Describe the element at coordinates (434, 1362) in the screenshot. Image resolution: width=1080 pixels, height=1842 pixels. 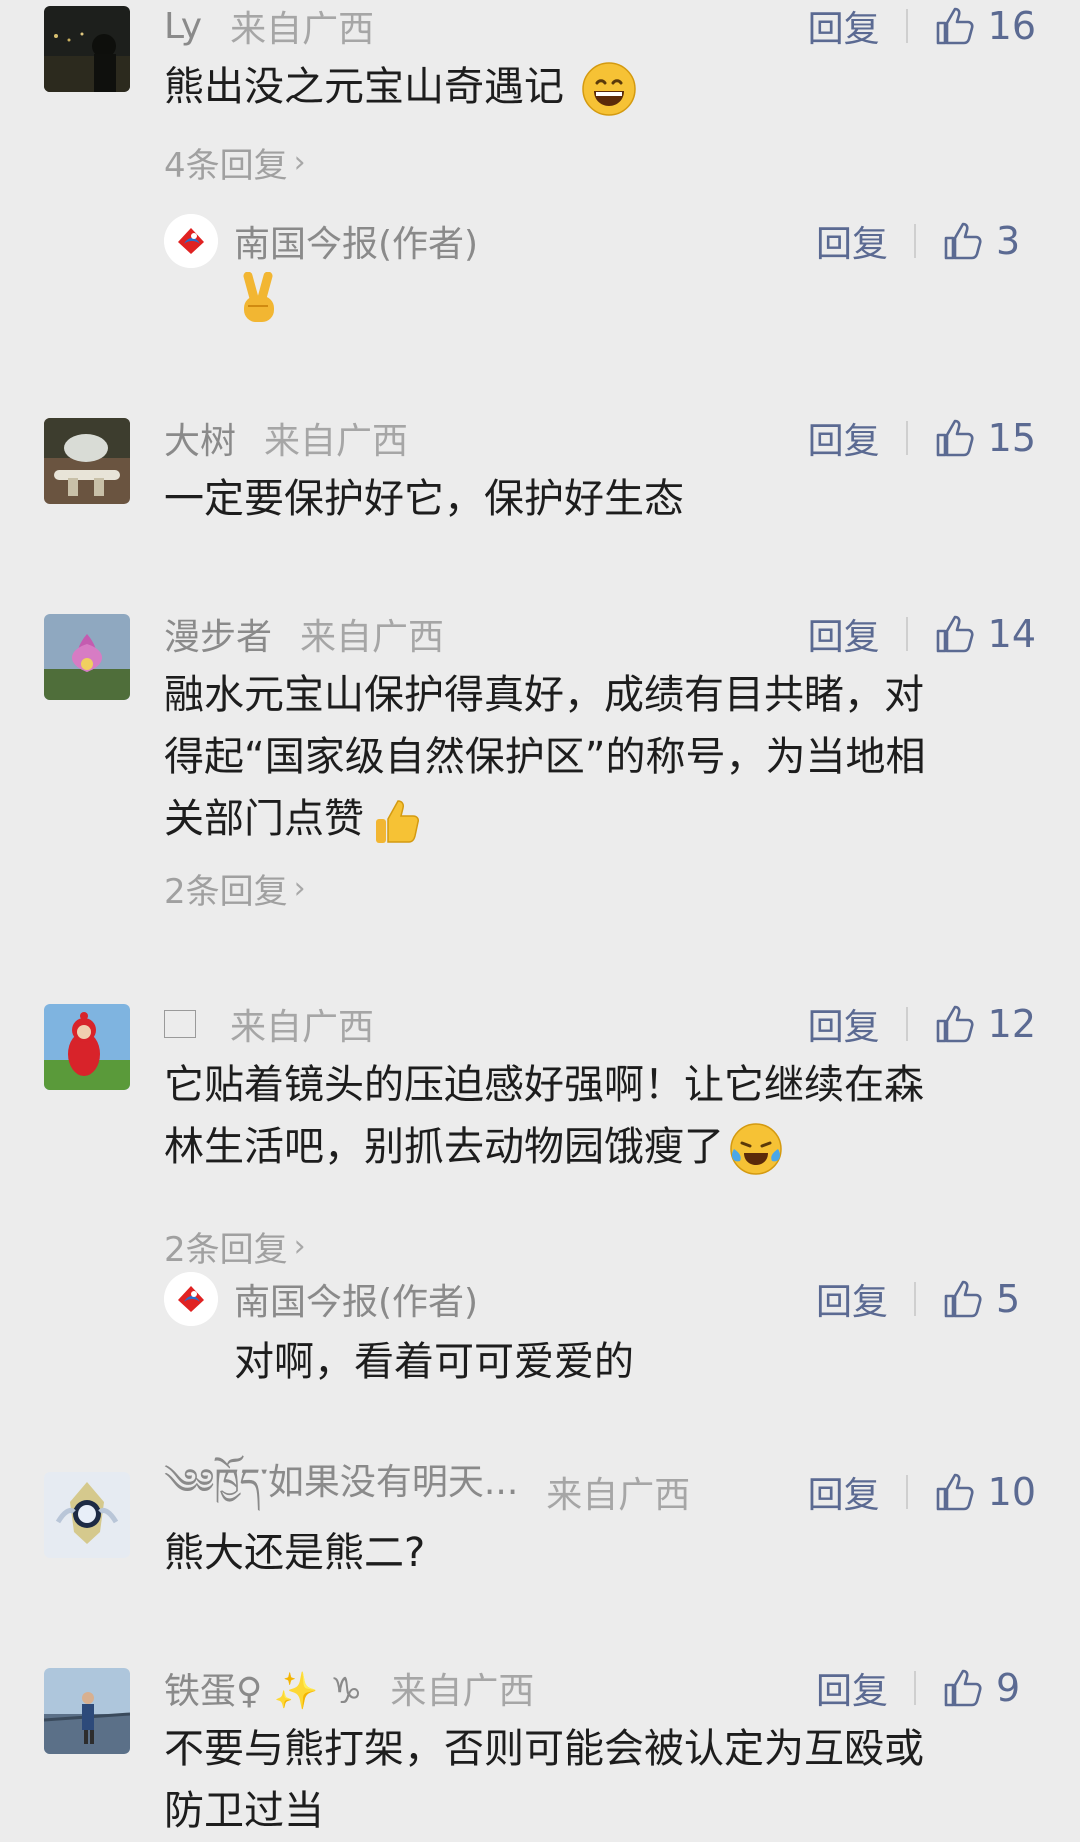
I see `reply-text: 对啊，看着可可爱爱的` at that location.